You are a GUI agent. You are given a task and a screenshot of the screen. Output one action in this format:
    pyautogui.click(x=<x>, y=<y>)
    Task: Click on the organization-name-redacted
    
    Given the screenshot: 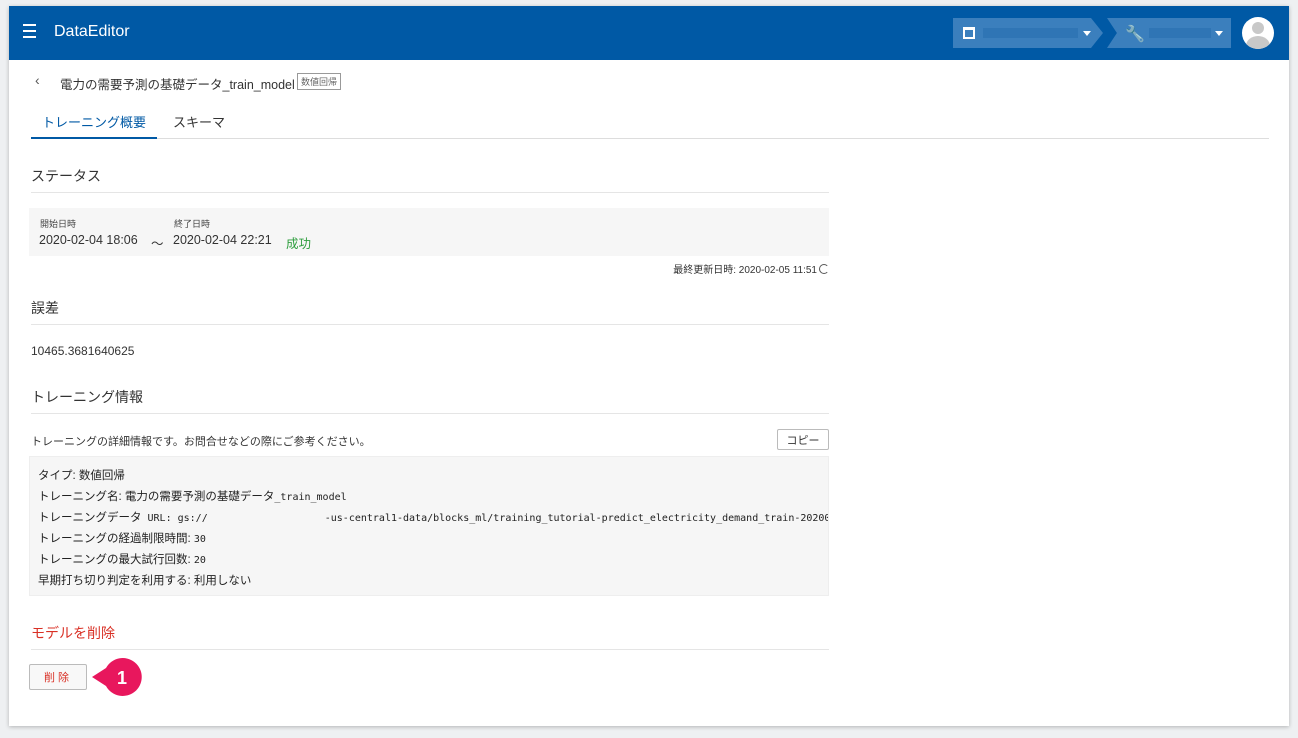 What is the action you would take?
    pyautogui.click(x=1030, y=33)
    